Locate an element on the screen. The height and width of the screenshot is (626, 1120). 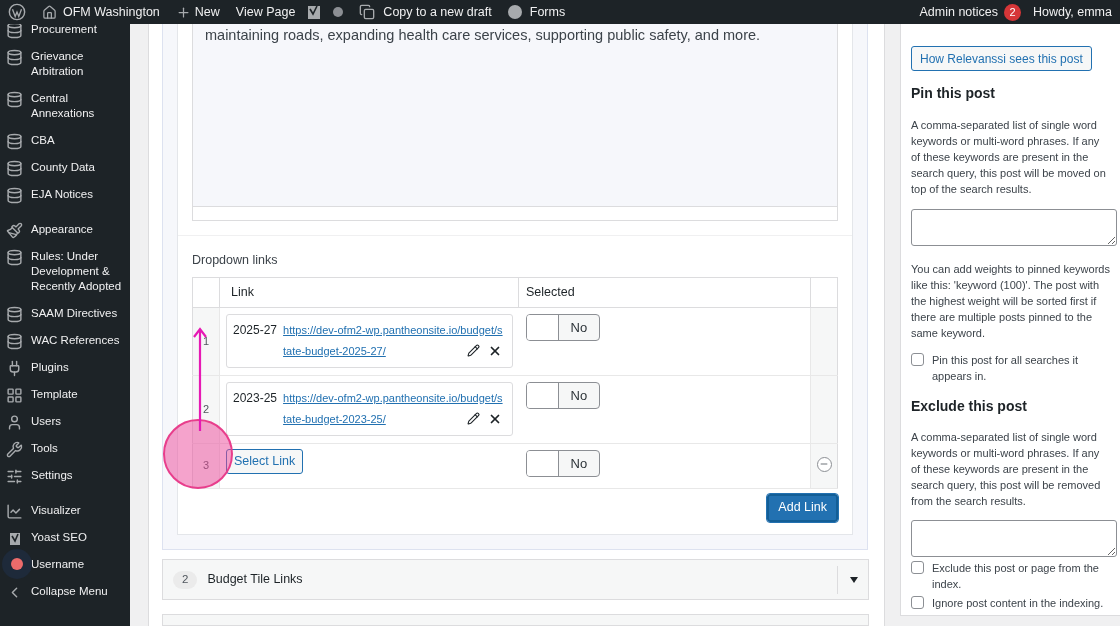
sidebar-item: Appearance is located at coordinates (65, 229).